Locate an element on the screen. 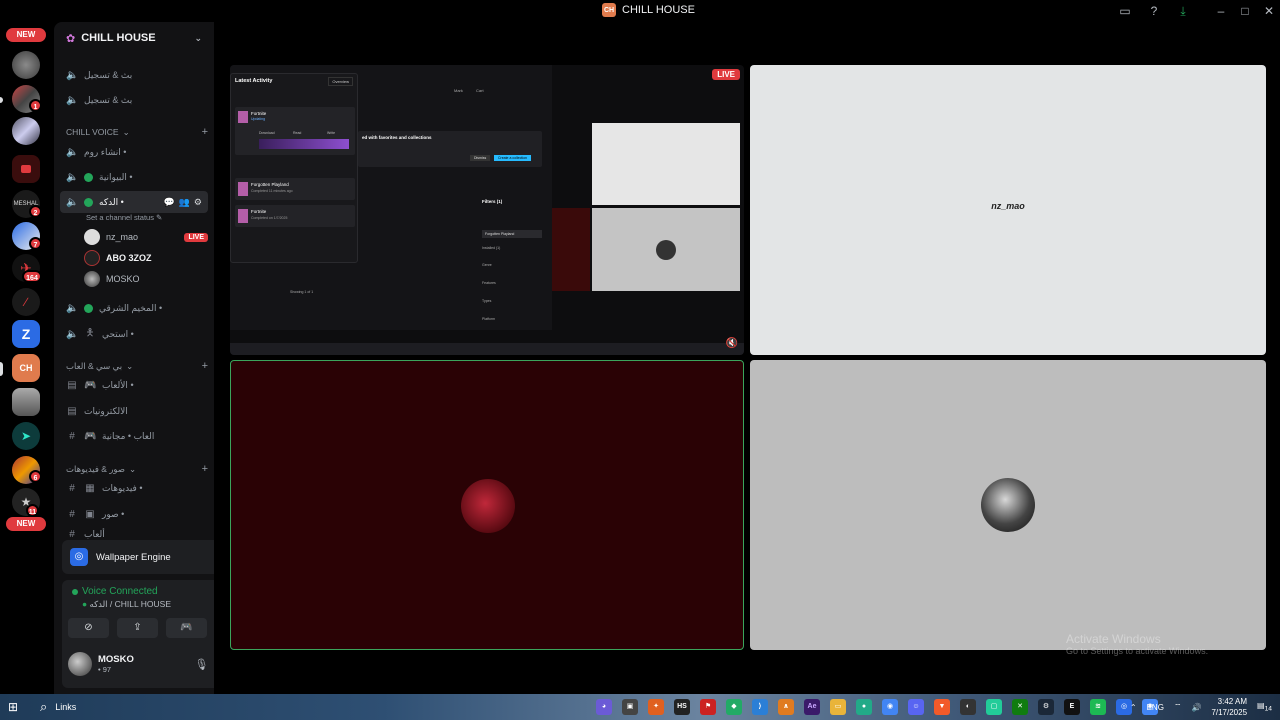 The height and width of the screenshot is (720, 1280). overview-select: Overview is located at coordinates (340, 81).